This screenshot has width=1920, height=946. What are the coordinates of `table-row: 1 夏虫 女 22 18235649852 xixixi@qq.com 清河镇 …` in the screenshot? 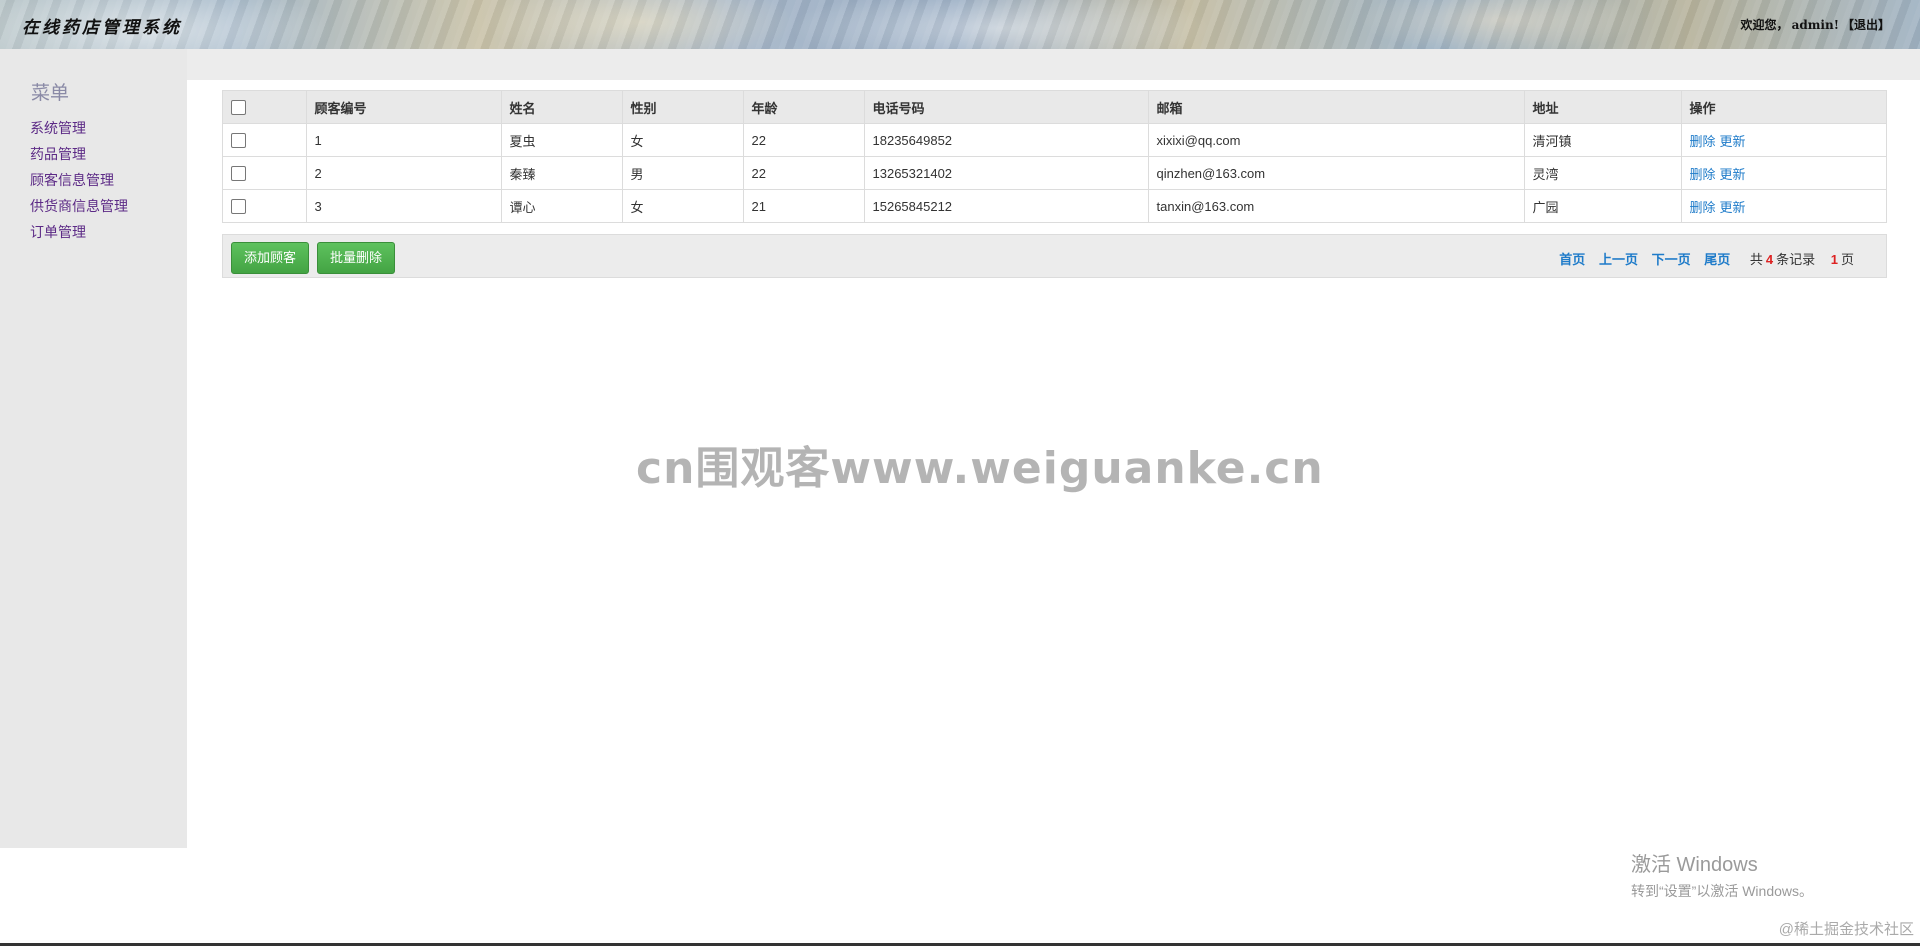 It's located at (1054, 140).